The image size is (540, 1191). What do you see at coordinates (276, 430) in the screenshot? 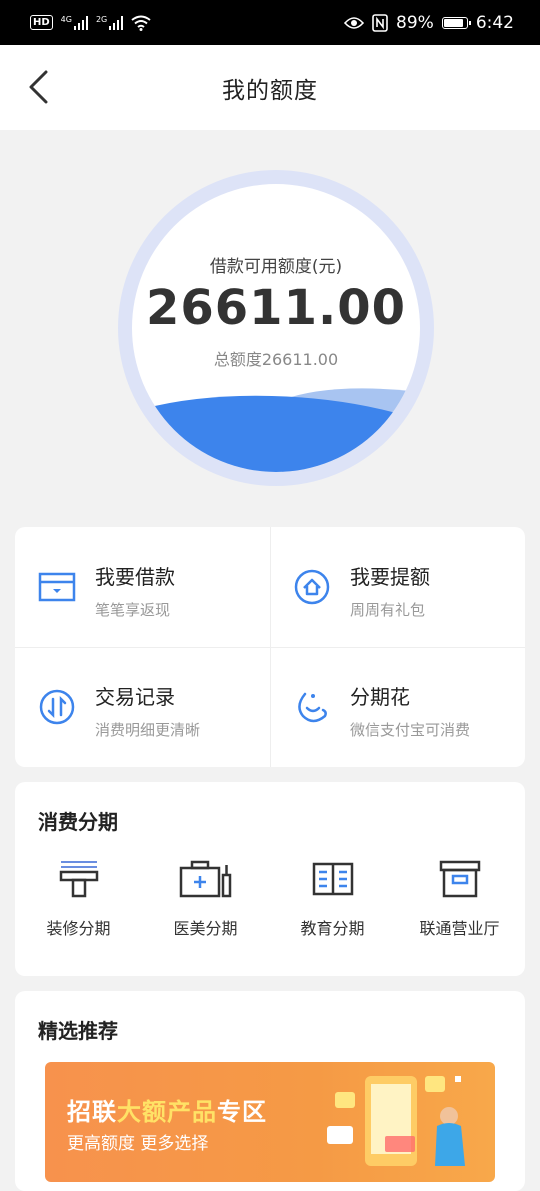
I see `wave-graphic` at bounding box center [276, 430].